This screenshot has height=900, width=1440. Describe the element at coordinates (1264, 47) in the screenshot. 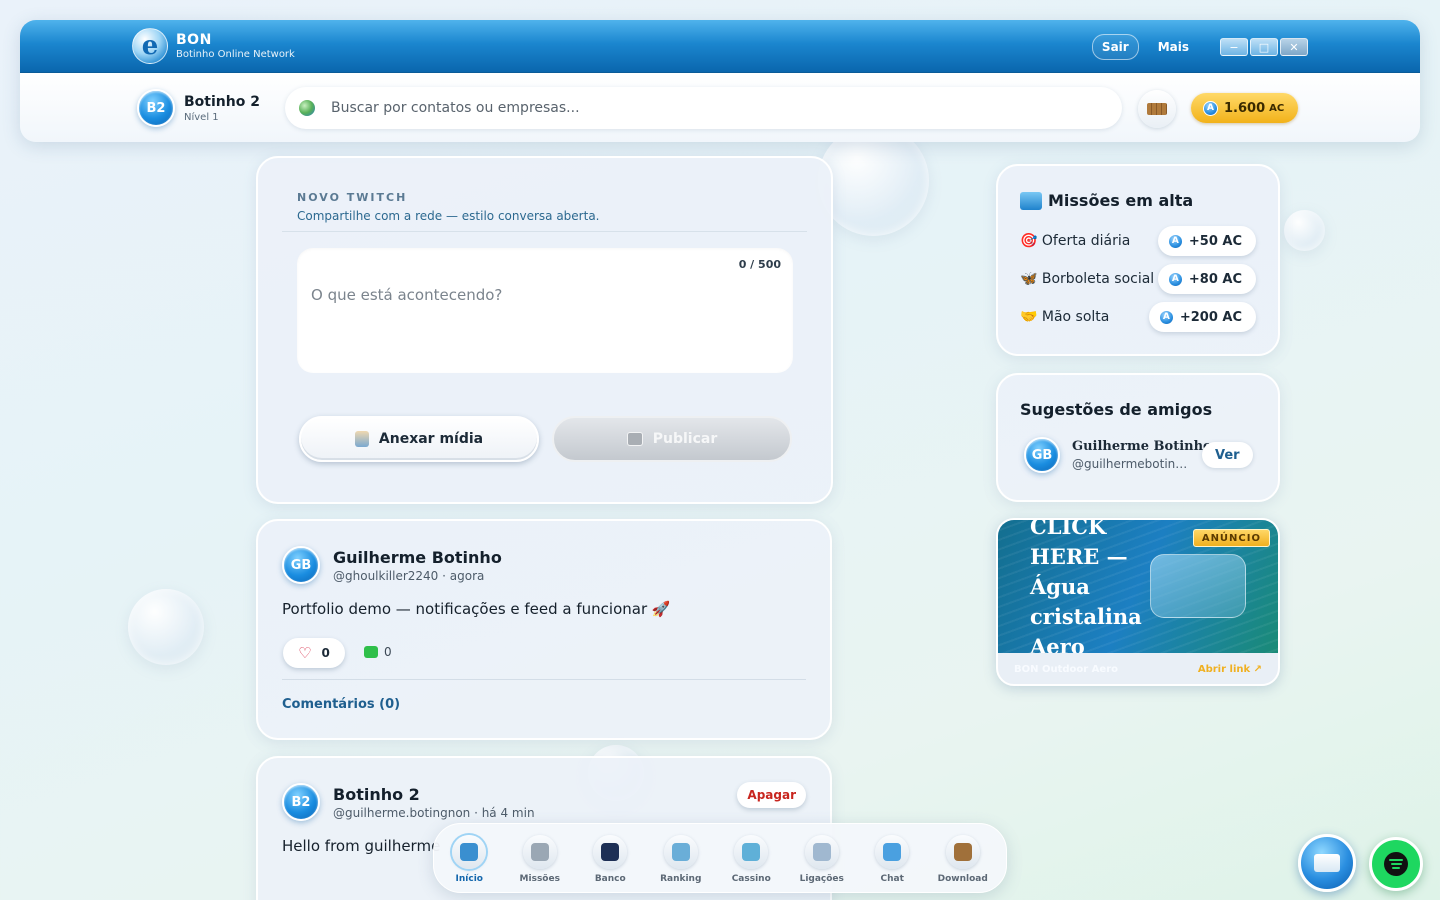

I see `maximize-button: □` at that location.